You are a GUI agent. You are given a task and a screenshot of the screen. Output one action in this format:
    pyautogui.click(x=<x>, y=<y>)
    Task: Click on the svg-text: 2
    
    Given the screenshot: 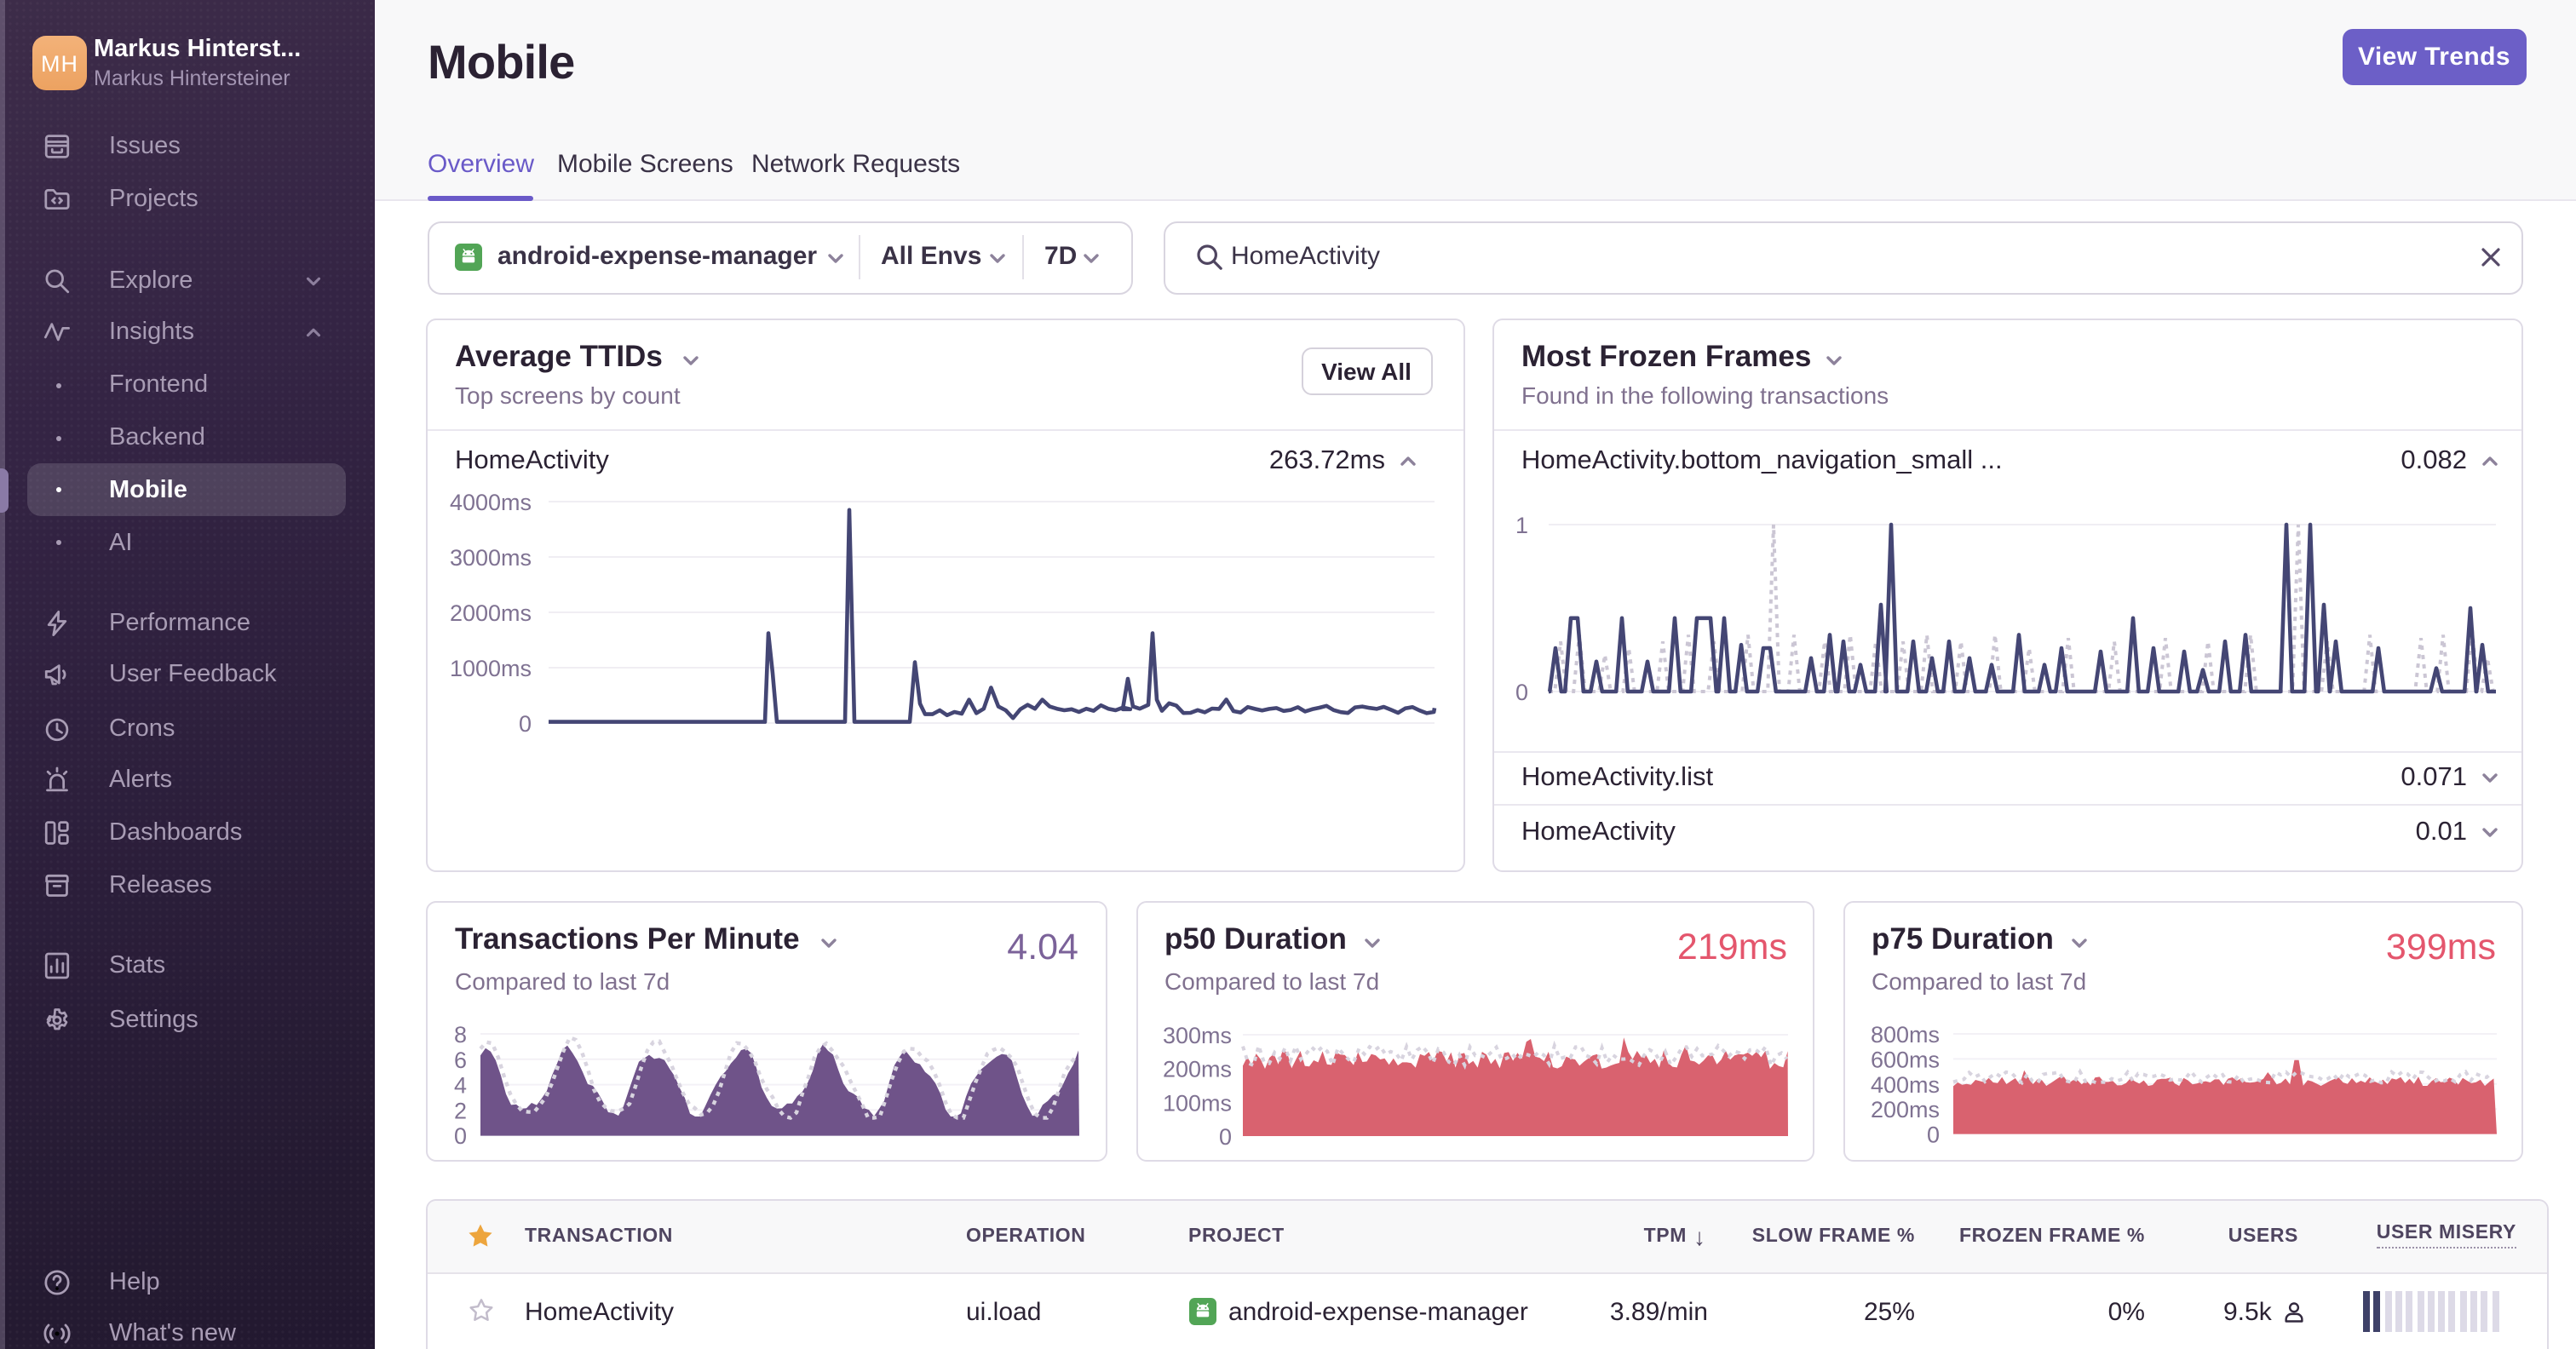 What is the action you would take?
    pyautogui.click(x=460, y=1110)
    